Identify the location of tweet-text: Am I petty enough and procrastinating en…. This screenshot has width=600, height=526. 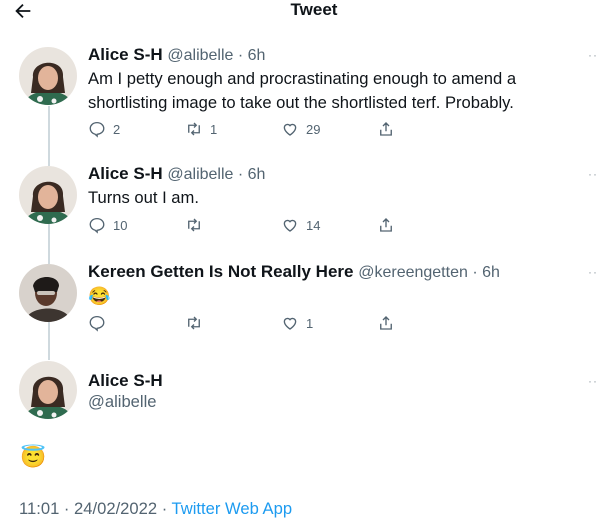
(302, 90).